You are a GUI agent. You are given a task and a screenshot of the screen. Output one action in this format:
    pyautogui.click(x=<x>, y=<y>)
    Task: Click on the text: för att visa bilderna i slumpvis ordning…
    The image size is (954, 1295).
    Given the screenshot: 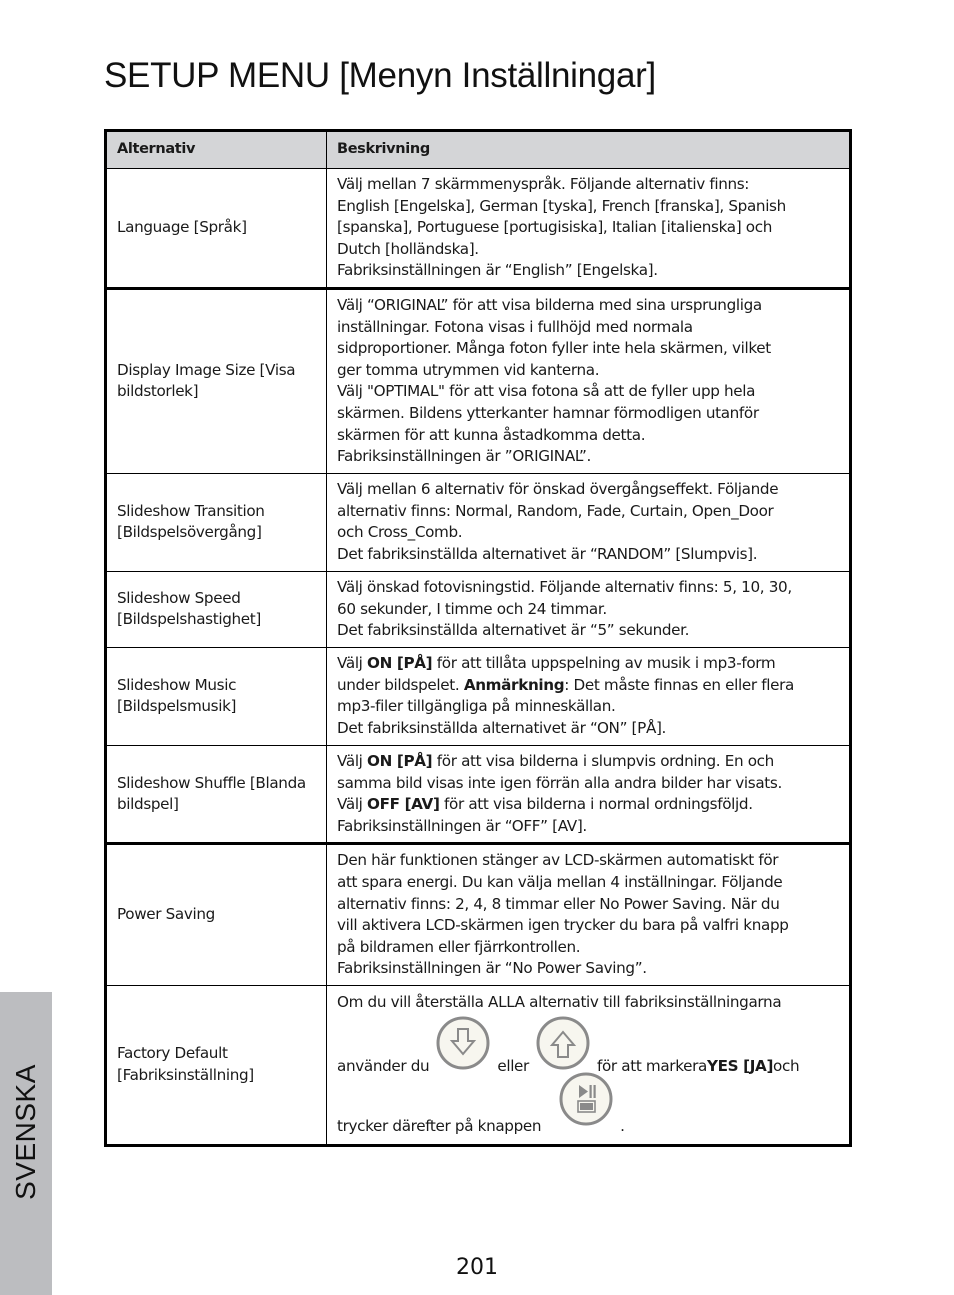 What is the action you would take?
    pyautogui.click(x=603, y=760)
    